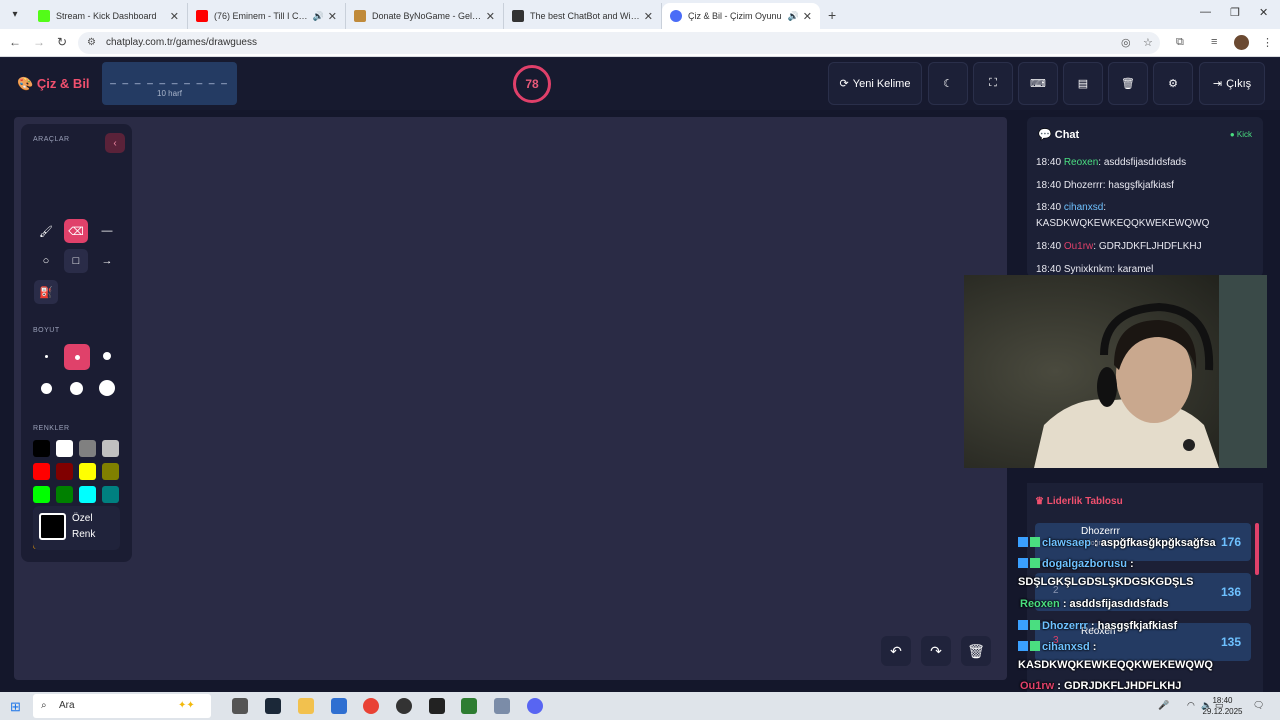  I want to click on size-5-button, so click(76, 388).